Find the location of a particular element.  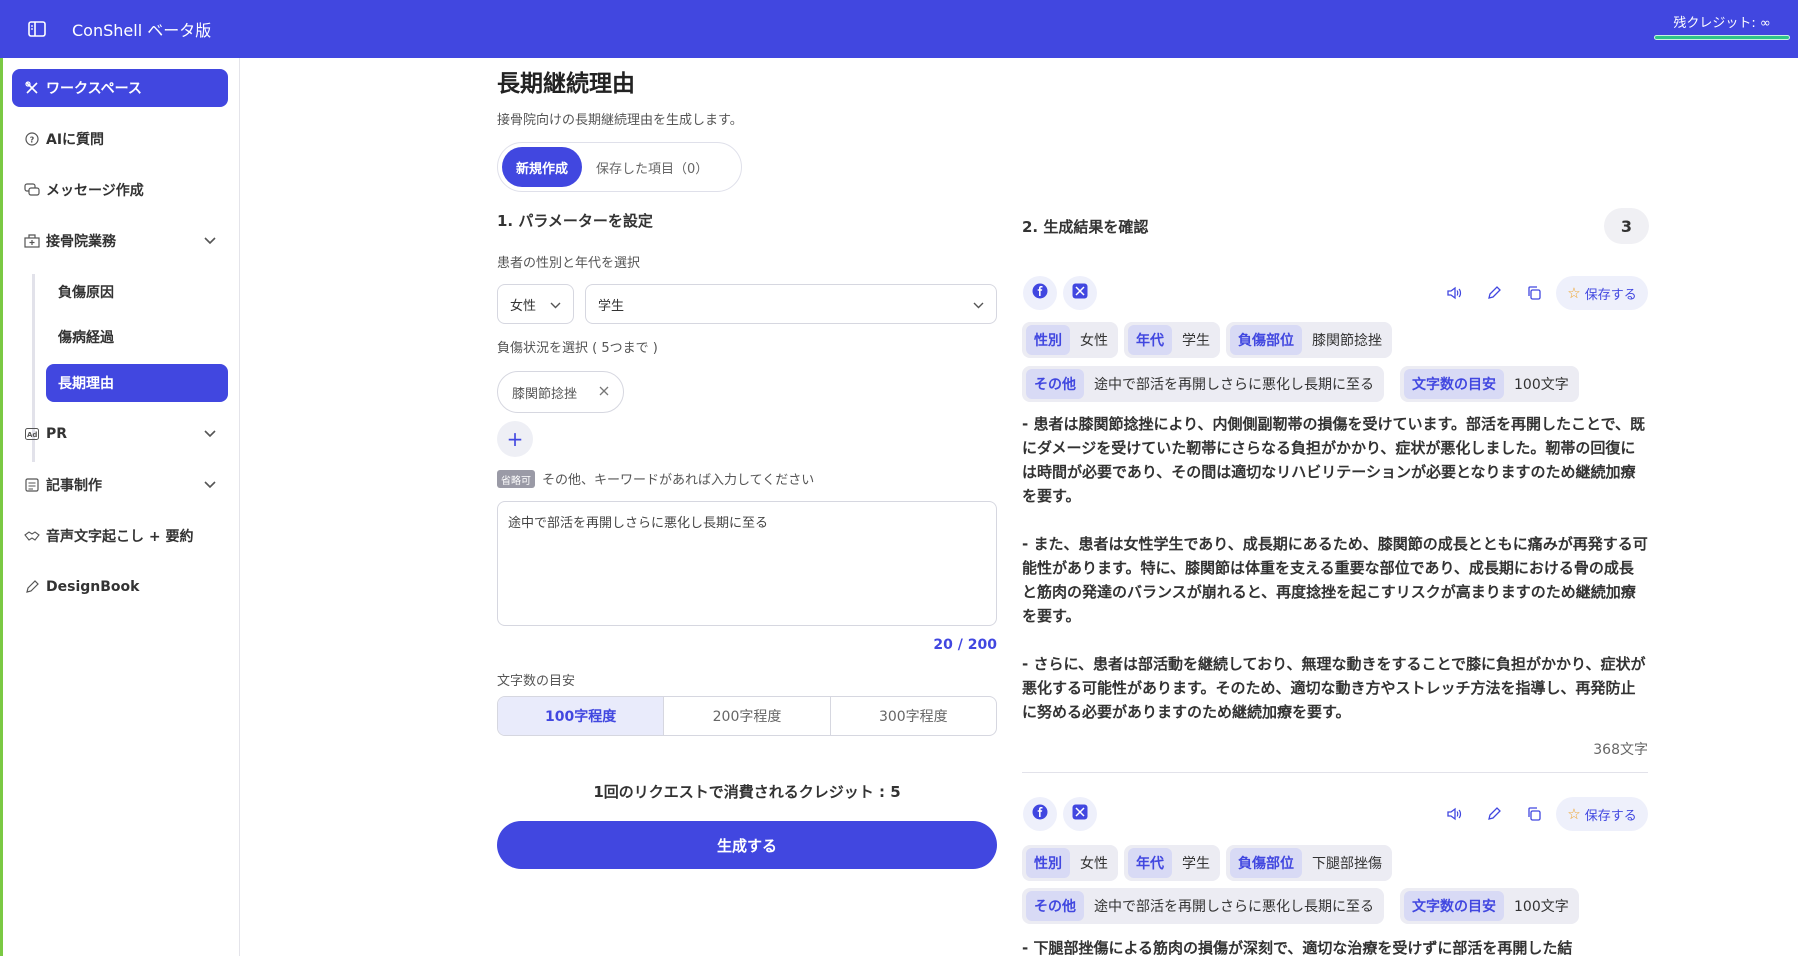

page-title: 長期継続理由 is located at coordinates (566, 84).